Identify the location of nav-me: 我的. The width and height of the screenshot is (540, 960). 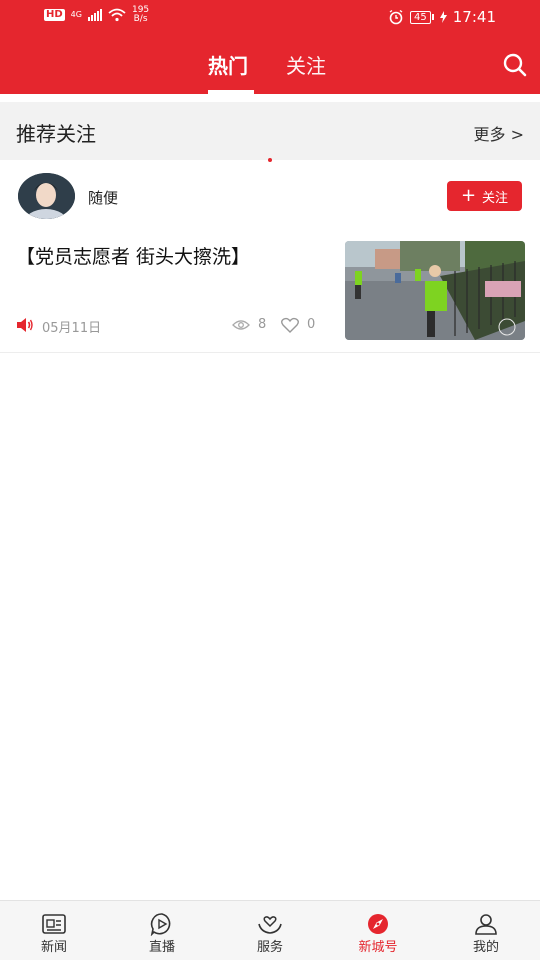
(486, 930).